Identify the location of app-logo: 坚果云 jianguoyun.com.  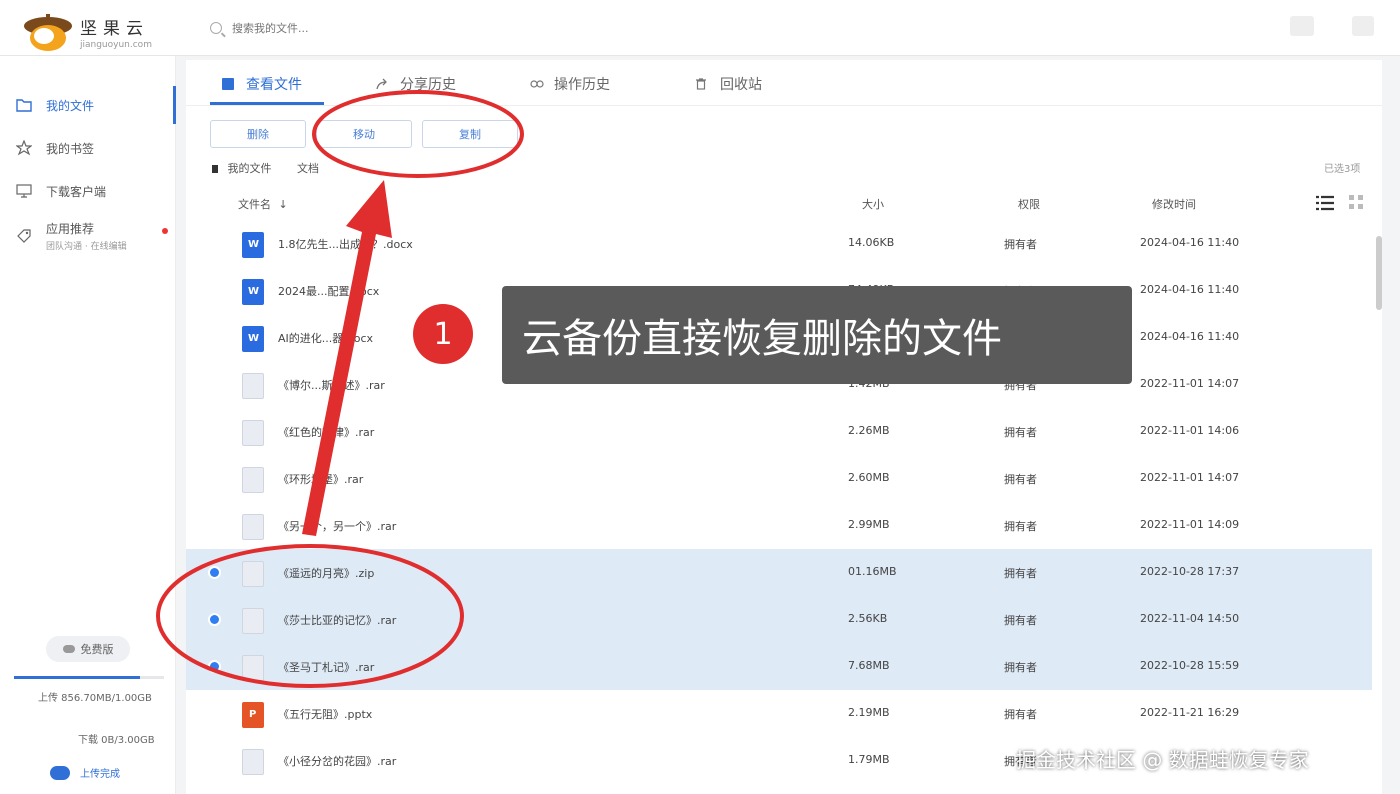
(87, 32).